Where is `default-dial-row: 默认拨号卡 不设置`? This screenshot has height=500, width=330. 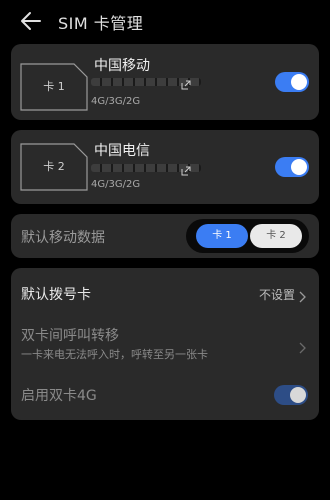
default-dial-row: 默认拨号卡 不设置 is located at coordinates (165, 293).